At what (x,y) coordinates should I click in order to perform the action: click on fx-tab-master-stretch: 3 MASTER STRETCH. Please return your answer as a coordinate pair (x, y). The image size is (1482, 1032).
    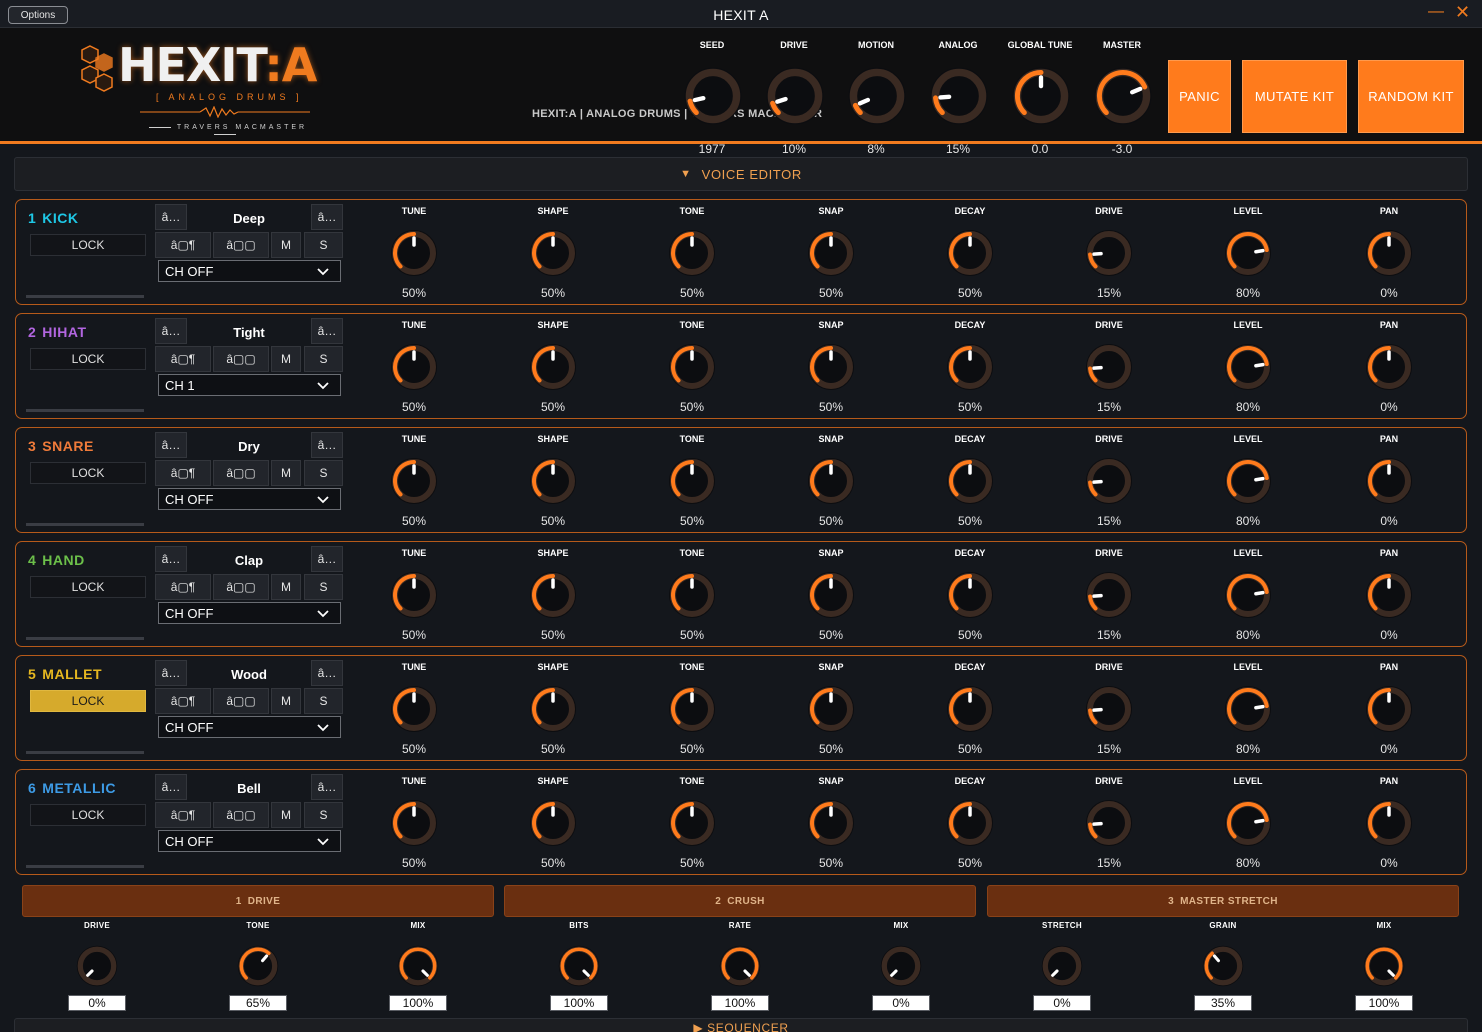
    Looking at the image, I should click on (1223, 901).